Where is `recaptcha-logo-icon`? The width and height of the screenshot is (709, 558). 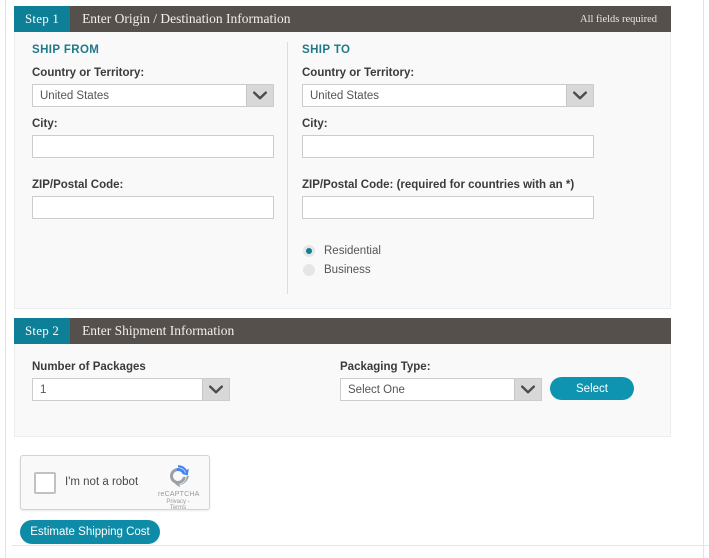
recaptcha-logo-icon is located at coordinates (179, 476).